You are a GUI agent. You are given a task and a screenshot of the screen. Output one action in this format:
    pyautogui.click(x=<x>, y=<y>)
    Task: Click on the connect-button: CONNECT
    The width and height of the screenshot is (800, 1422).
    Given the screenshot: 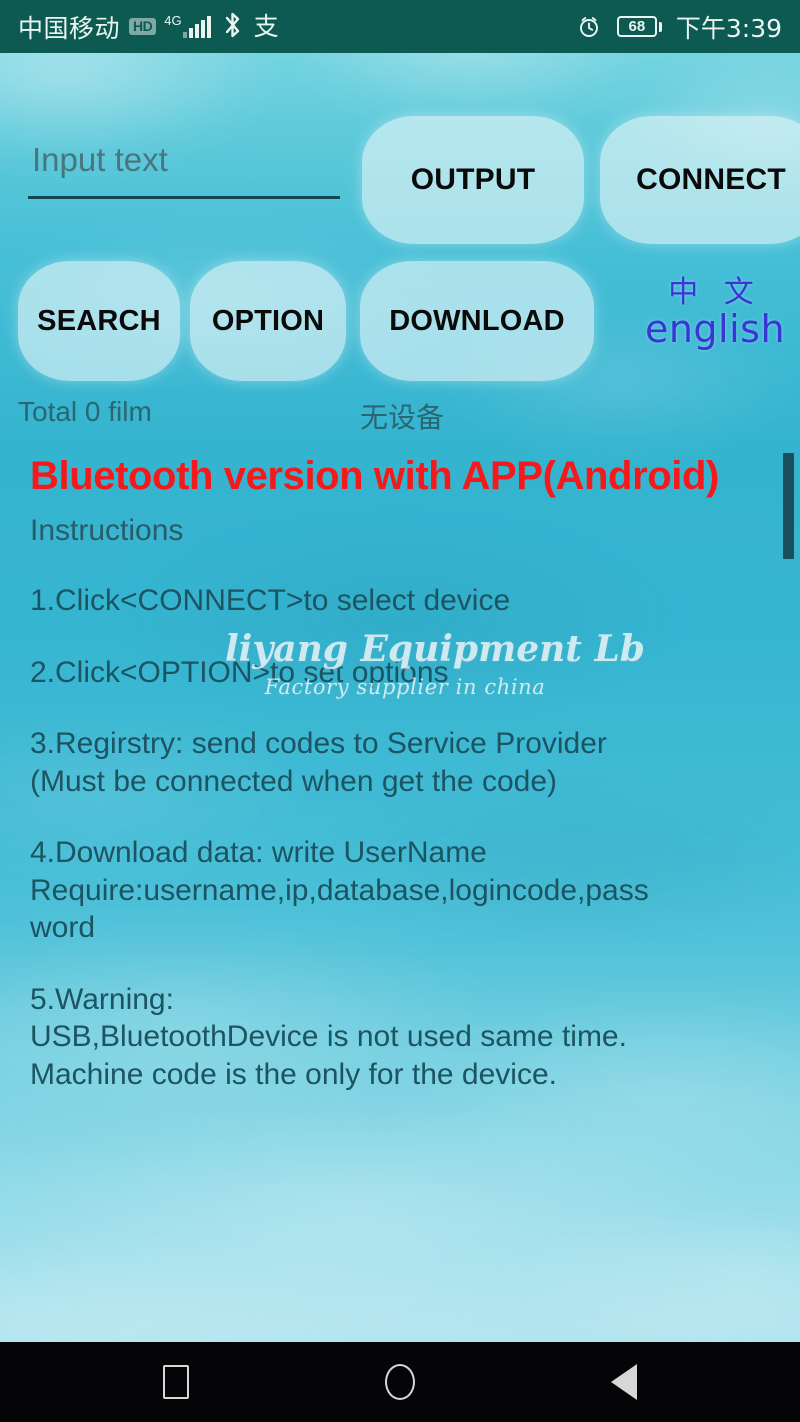 What is the action you would take?
    pyautogui.click(x=700, y=180)
    